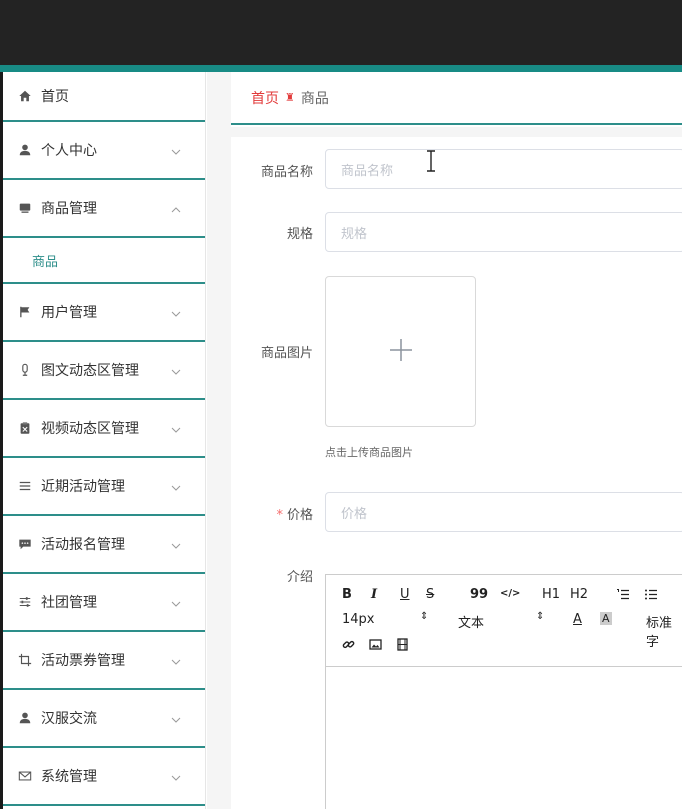 The image size is (682, 809). Describe the element at coordinates (503, 169) in the screenshot. I see `goods-name-input: 商品名称` at that location.